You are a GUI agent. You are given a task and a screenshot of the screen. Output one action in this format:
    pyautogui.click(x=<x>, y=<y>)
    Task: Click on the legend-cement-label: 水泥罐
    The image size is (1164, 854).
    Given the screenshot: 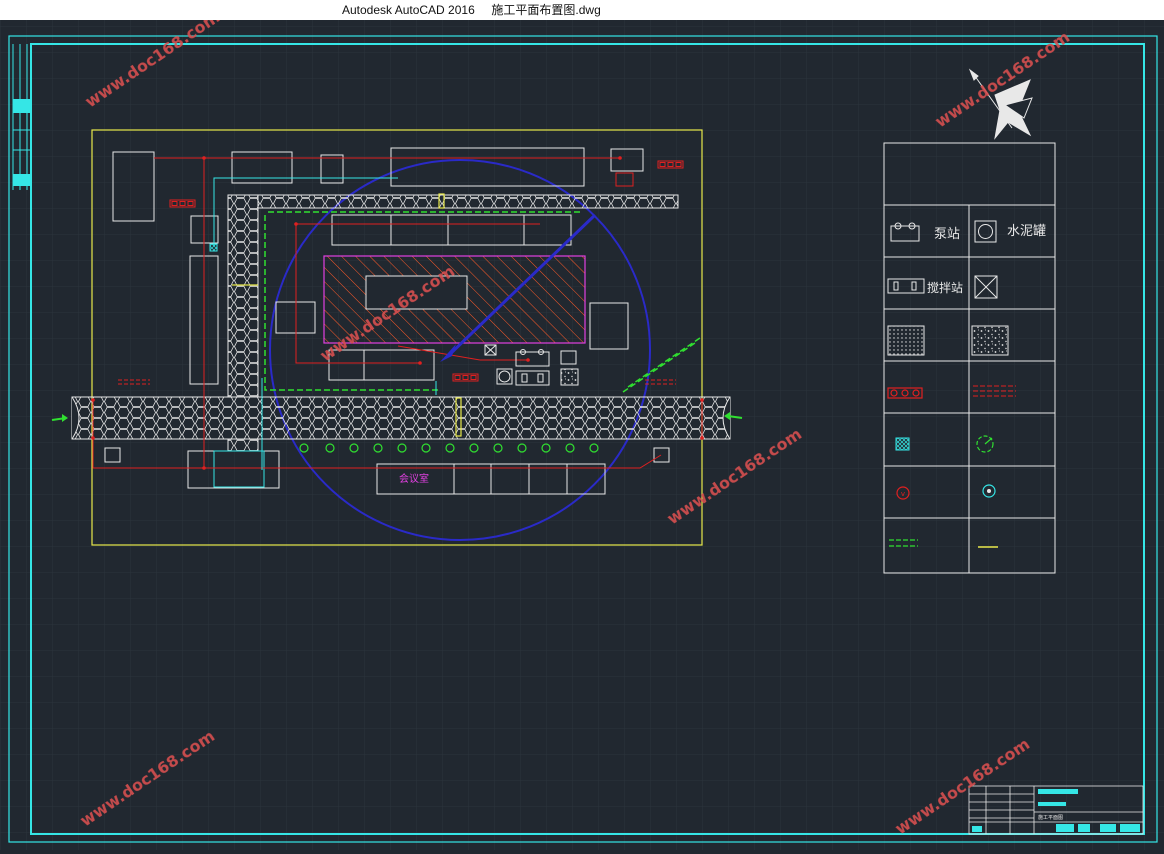 What is the action you would take?
    pyautogui.click(x=1026, y=231)
    